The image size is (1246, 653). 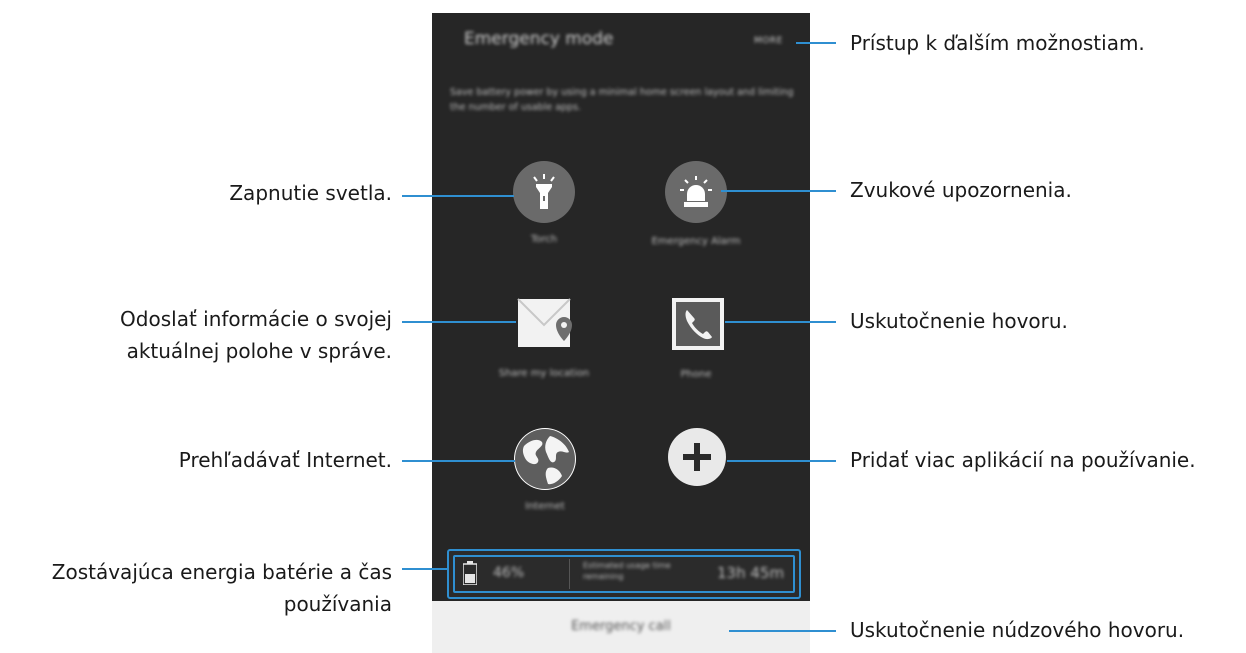 I want to click on internet-label: Internet, so click(x=545, y=506).